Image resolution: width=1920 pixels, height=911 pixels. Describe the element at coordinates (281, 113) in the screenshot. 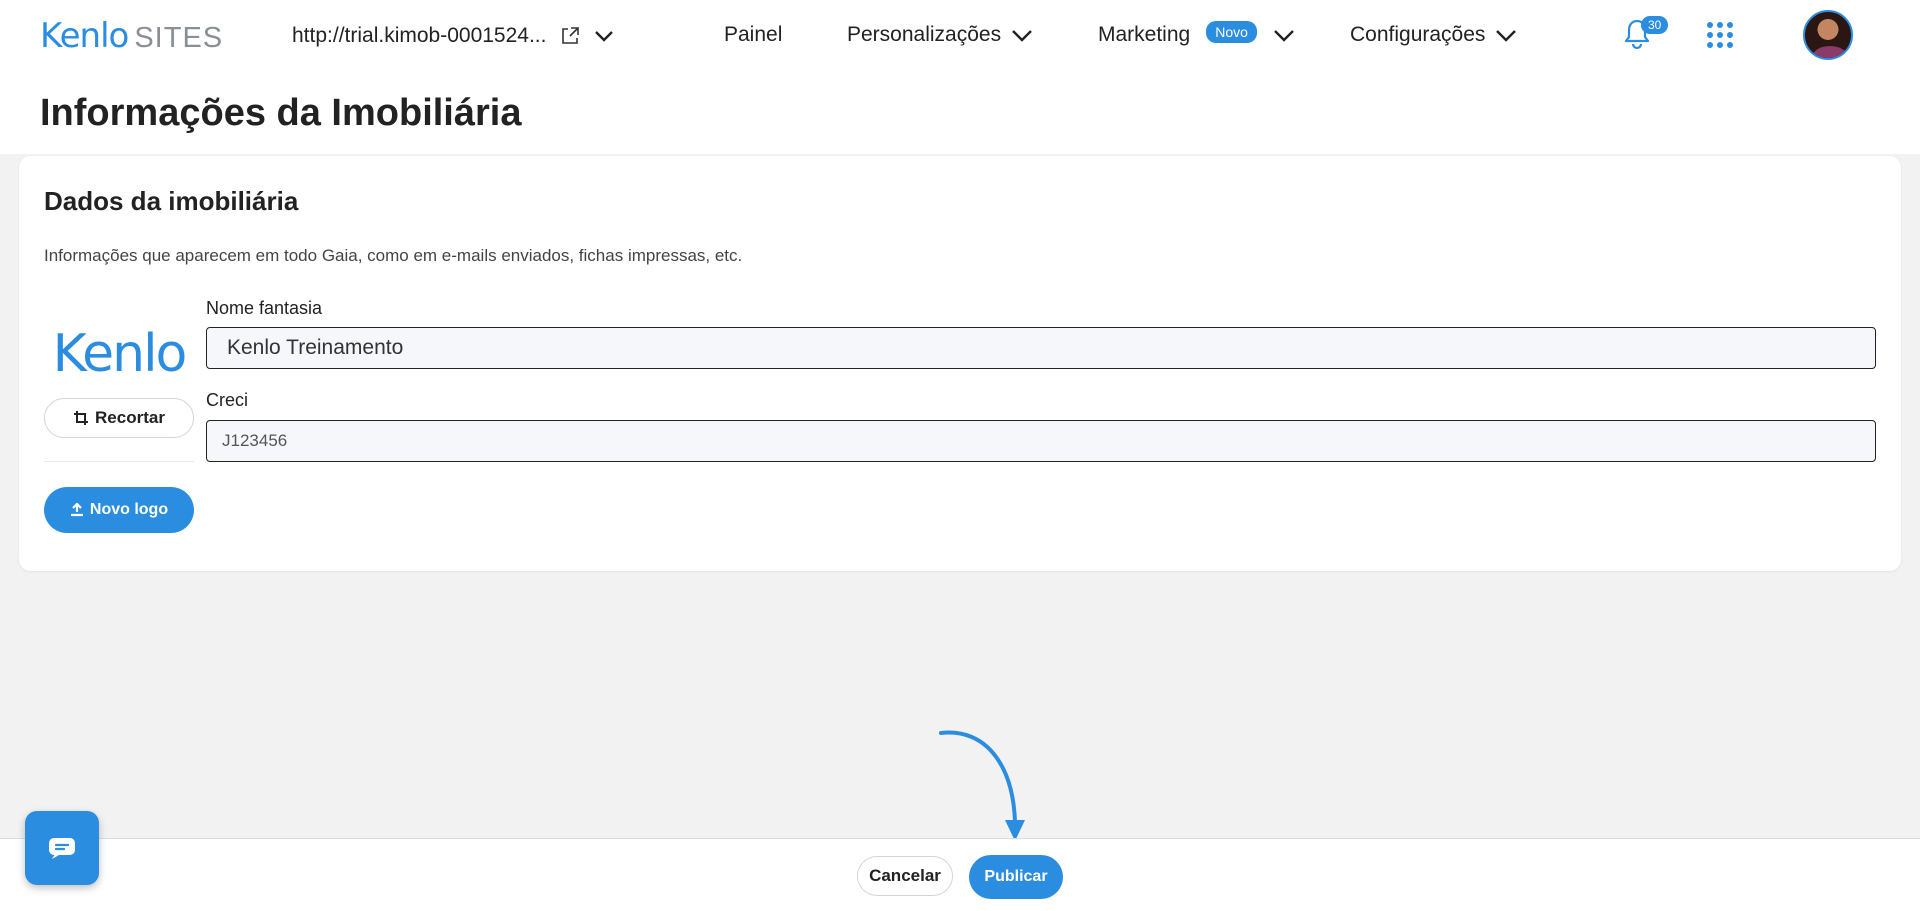

I see `page-title: Informações da Imobiliária` at that location.